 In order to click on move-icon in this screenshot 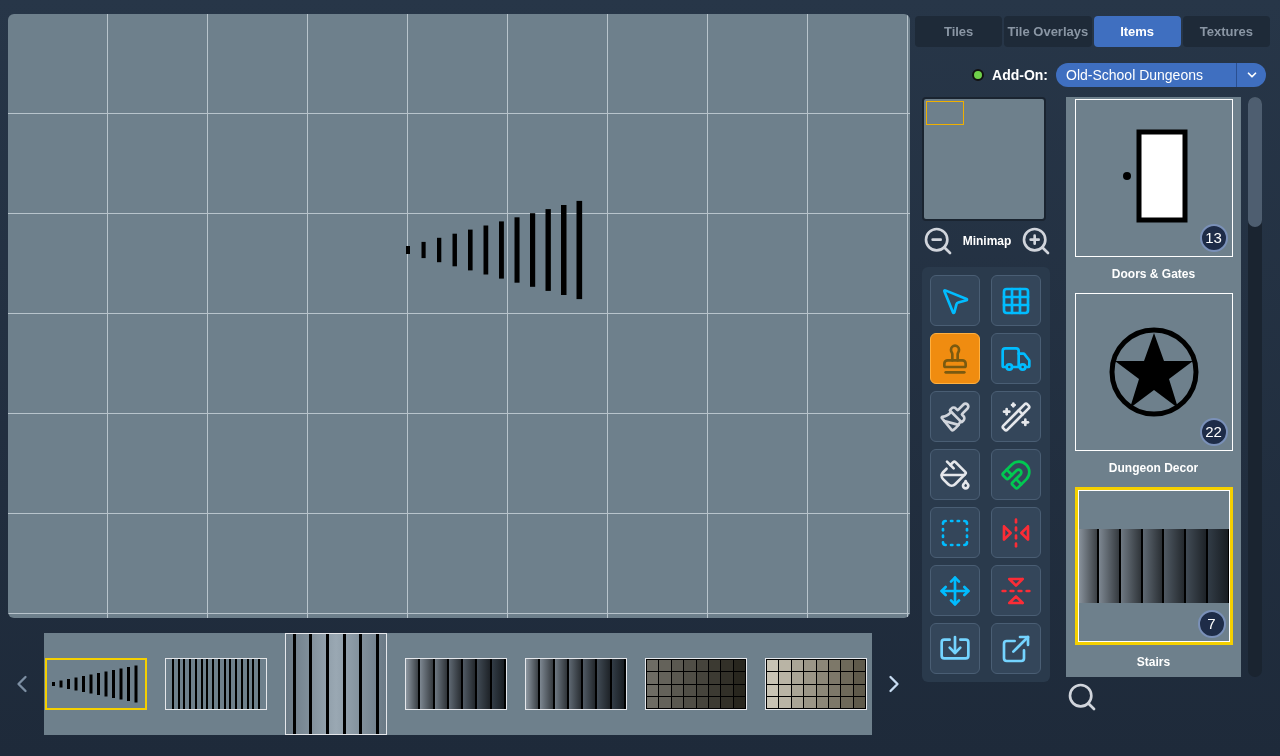, I will do `click(955, 590)`.